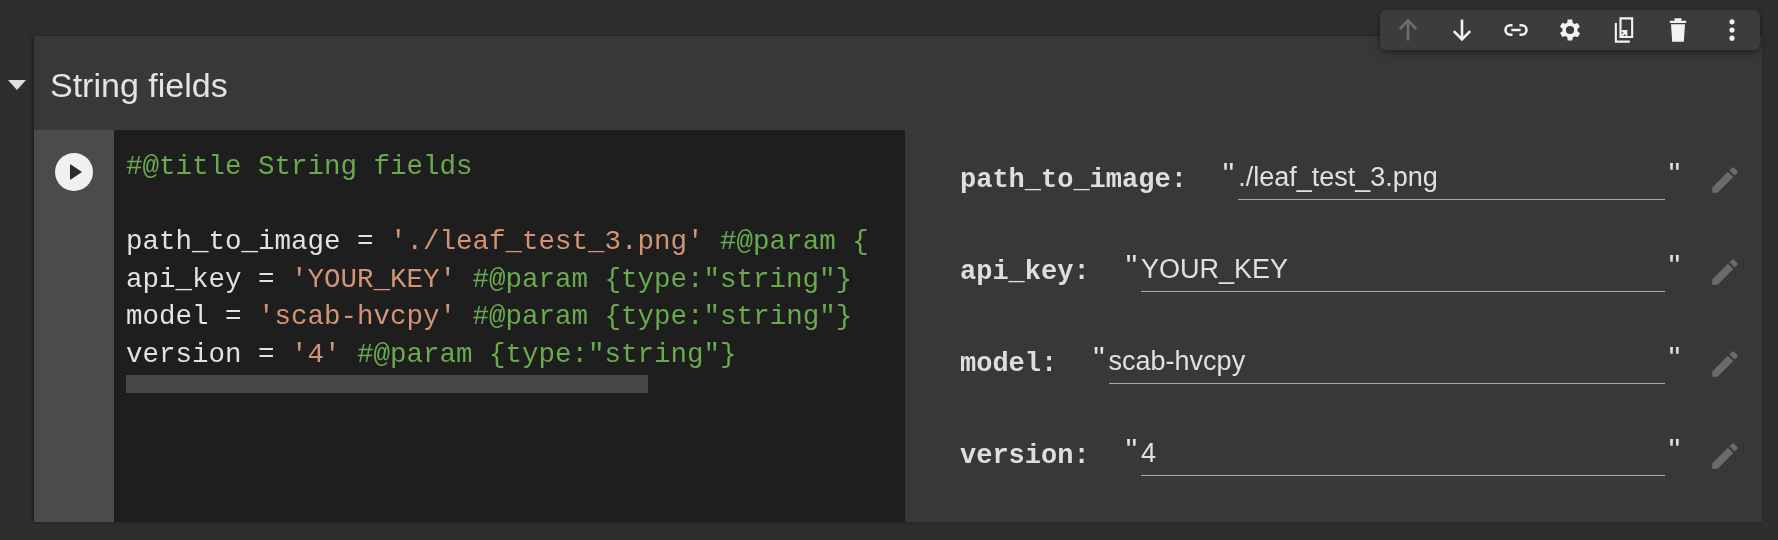 The height and width of the screenshot is (540, 1778). I want to click on collapse-caret, so click(17, 85).